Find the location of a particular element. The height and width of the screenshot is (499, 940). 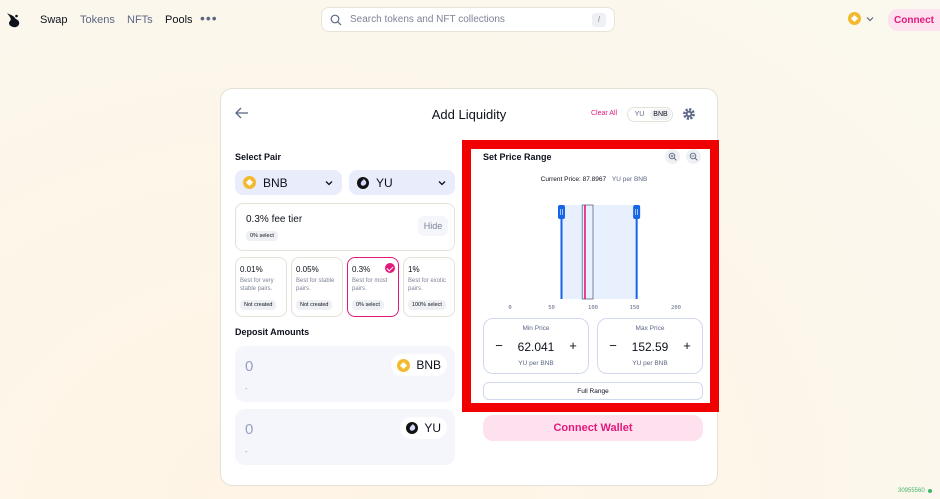

search-input: Search tokens and NFT collections is located at coordinates (471, 19).